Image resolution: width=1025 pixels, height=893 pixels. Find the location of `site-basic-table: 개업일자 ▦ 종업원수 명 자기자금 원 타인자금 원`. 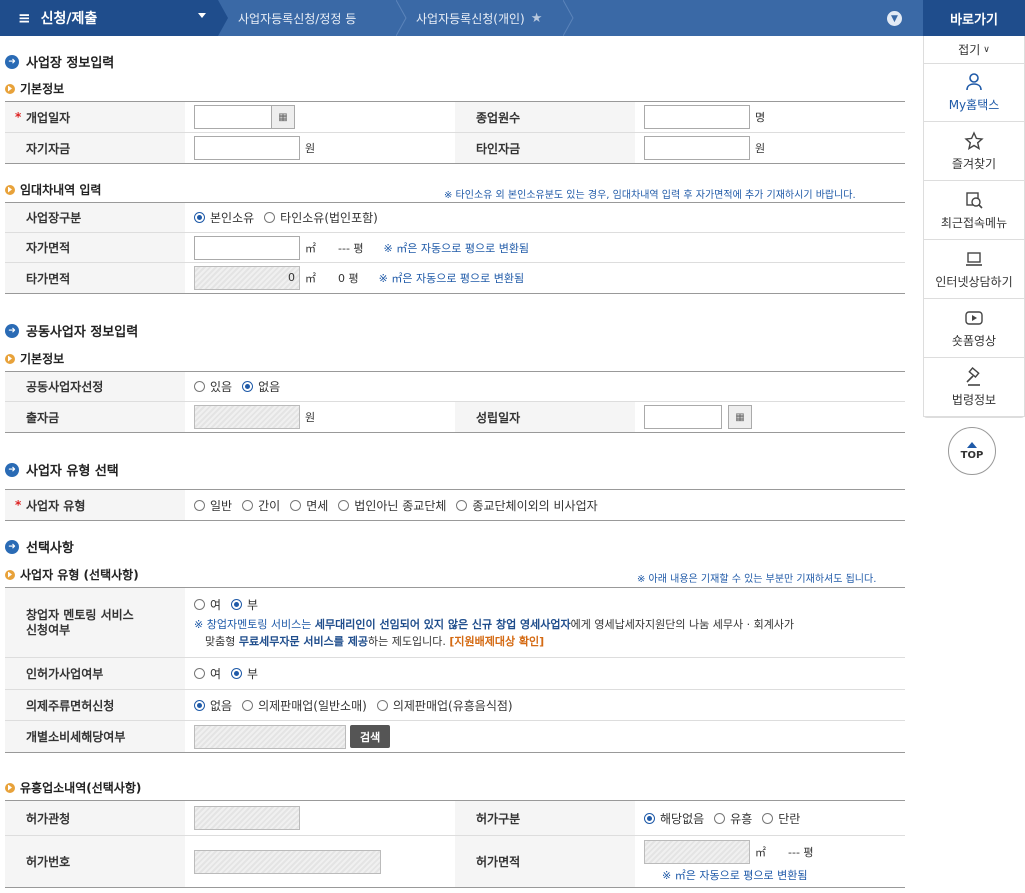

site-basic-table: 개업일자 ▦ 종업원수 명 자기자금 원 타인자금 원 is located at coordinates (455, 132).